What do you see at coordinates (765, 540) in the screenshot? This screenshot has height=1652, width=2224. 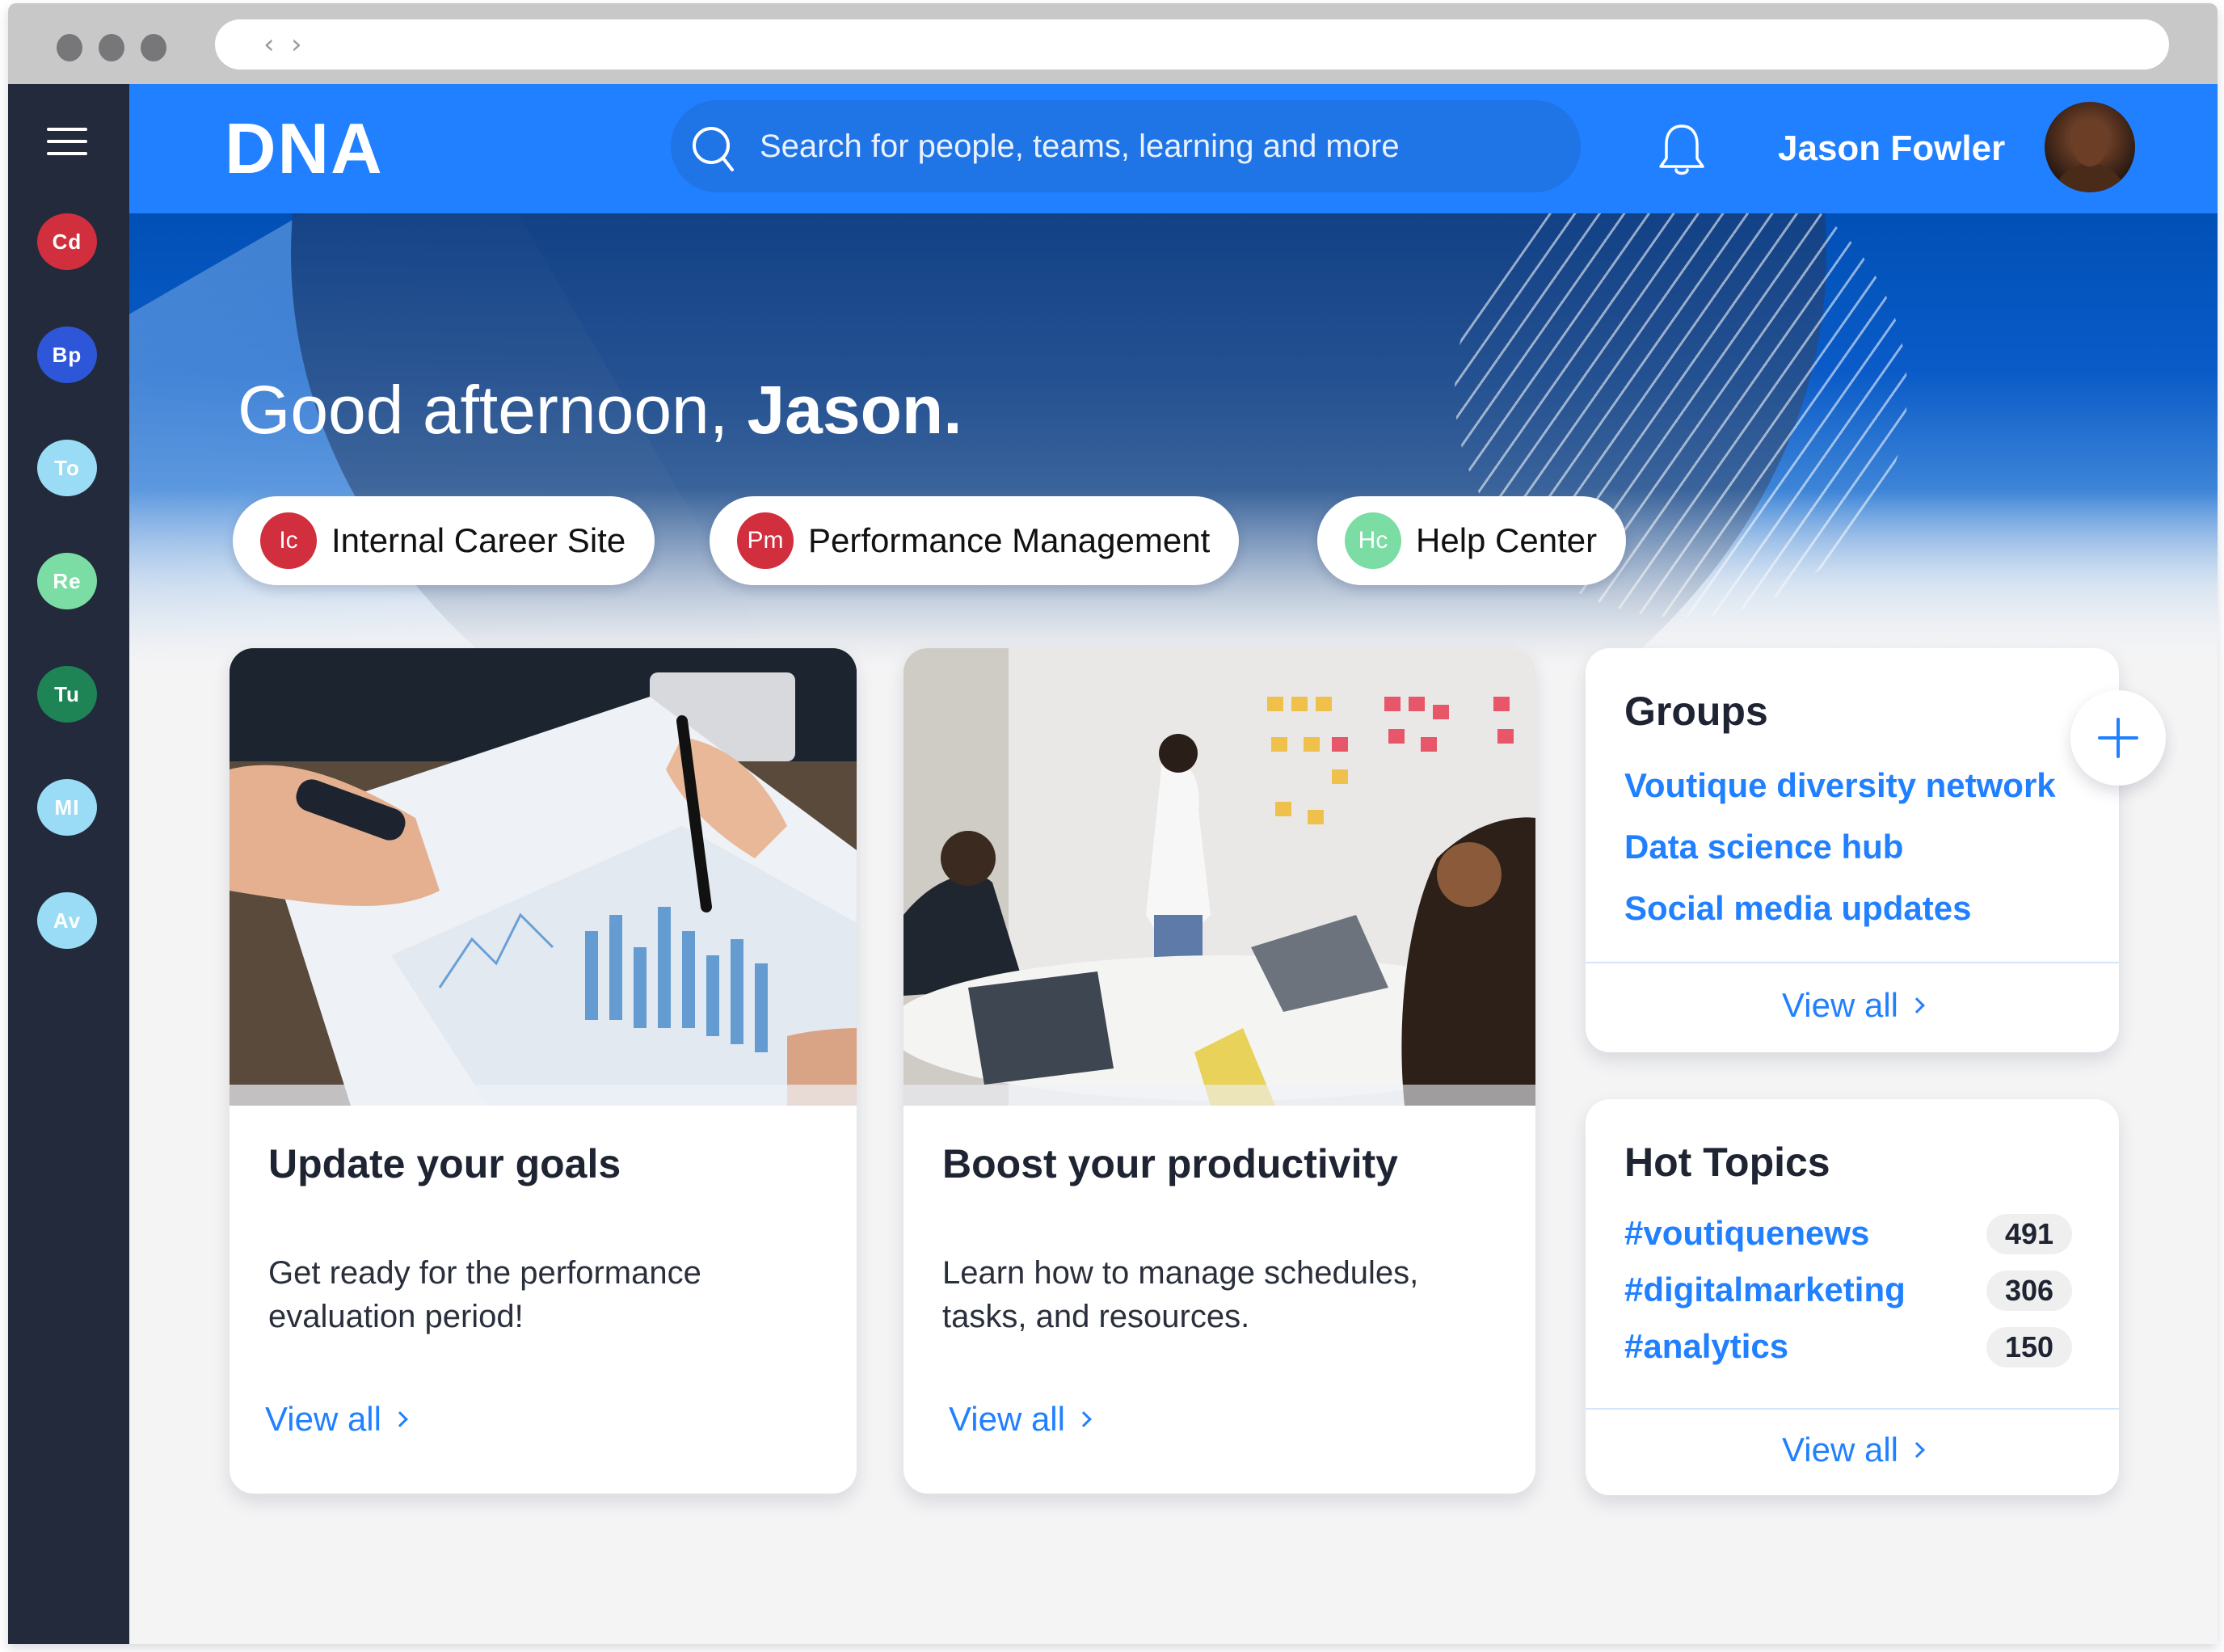 I see `badge-pm: Pm` at bounding box center [765, 540].